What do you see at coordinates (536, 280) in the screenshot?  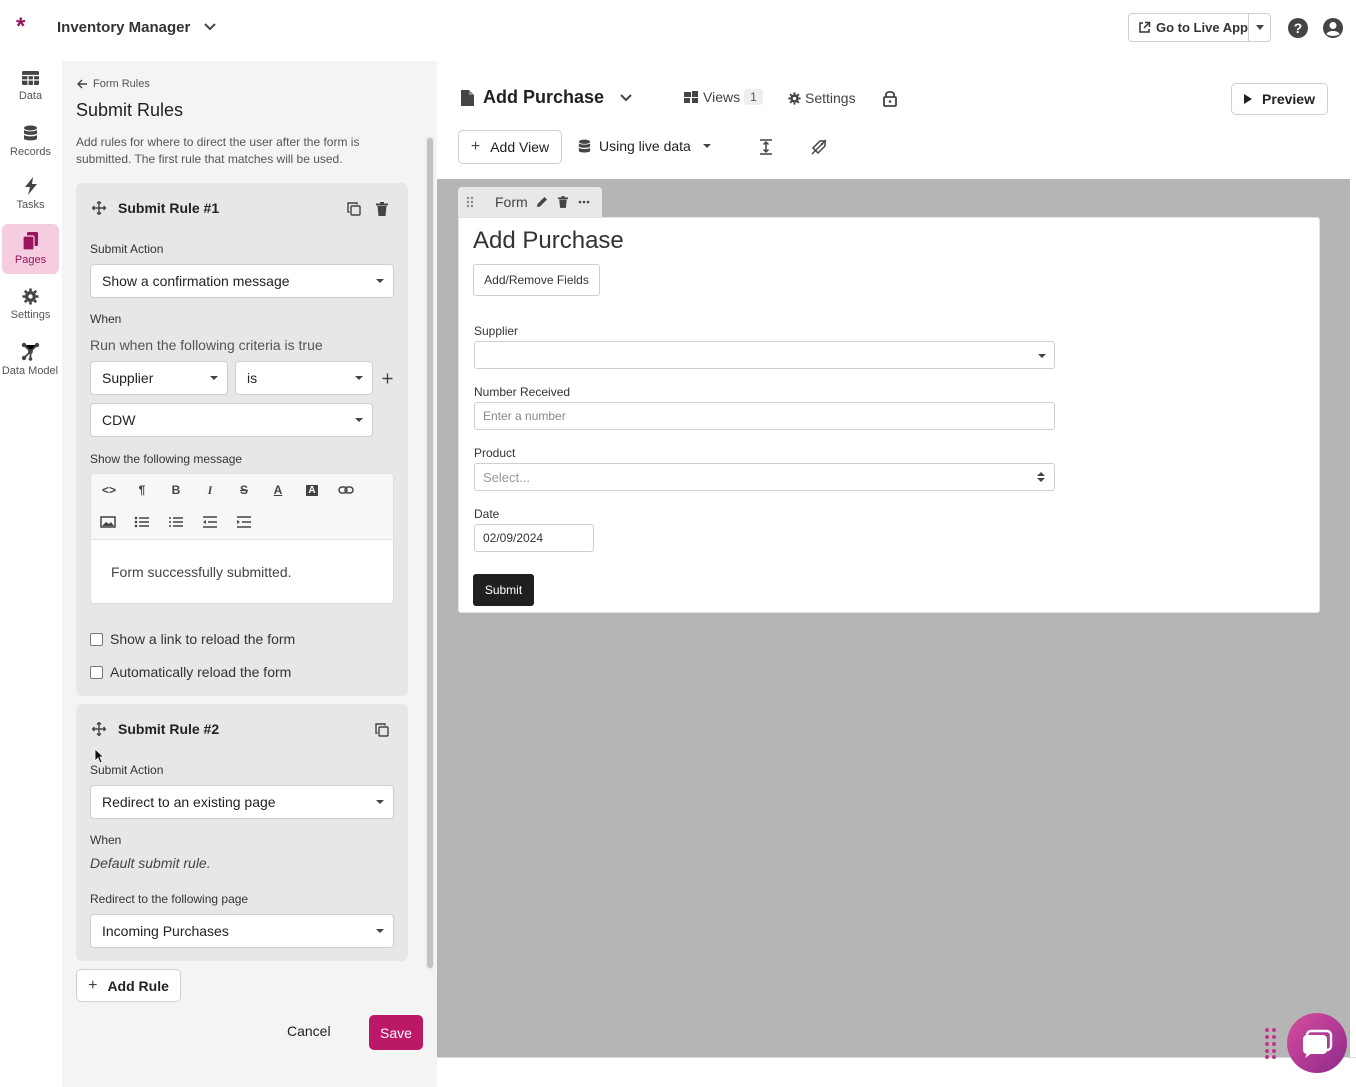 I see `add-remove-fields-button: Add/Remove Fields` at bounding box center [536, 280].